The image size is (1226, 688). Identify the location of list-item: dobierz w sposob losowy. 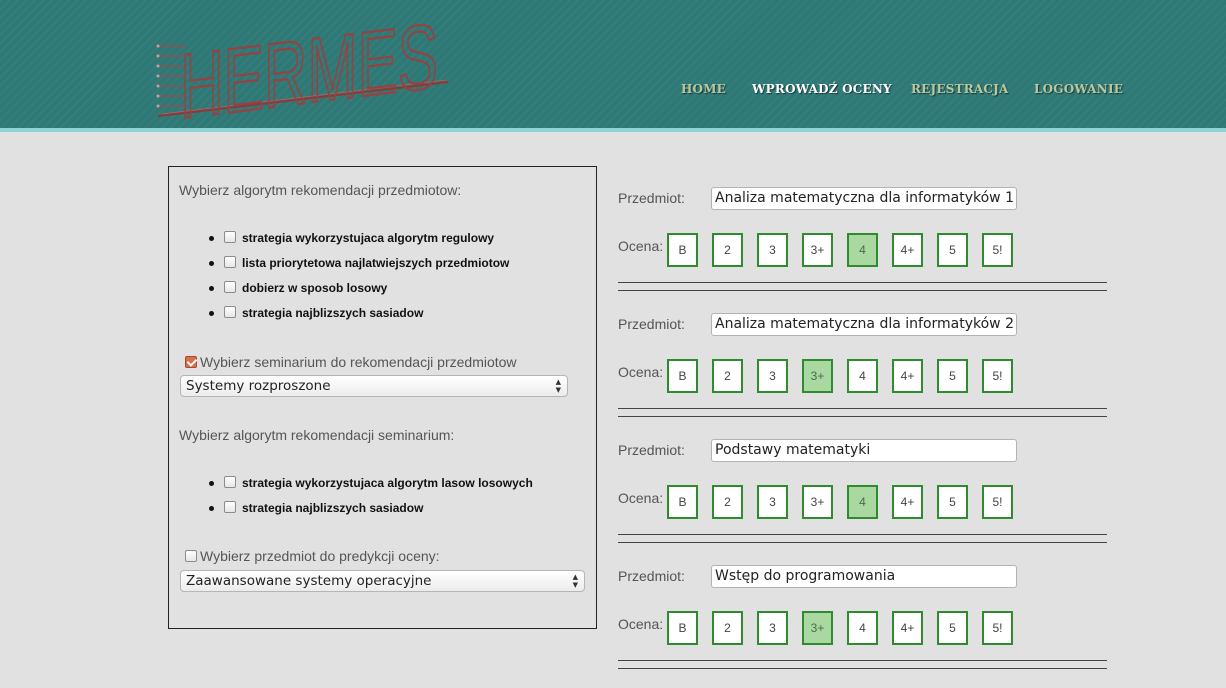
(339, 290).